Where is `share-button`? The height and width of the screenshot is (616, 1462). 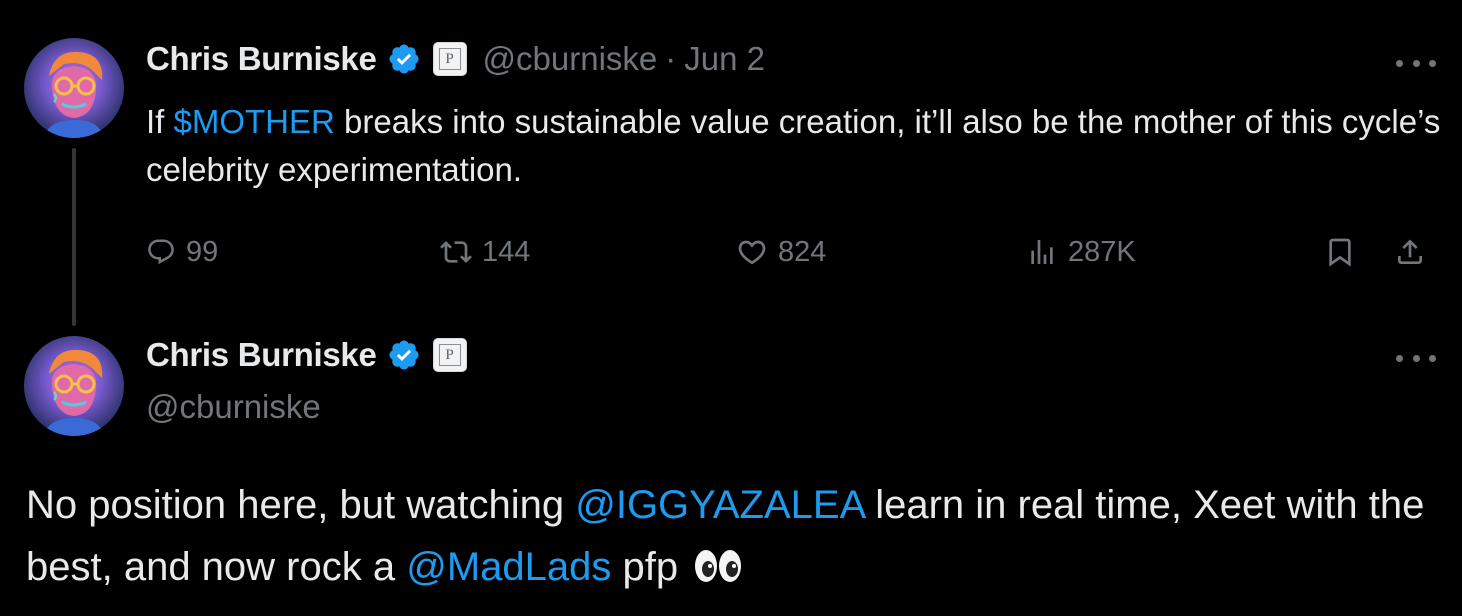 share-button is located at coordinates (1410, 252).